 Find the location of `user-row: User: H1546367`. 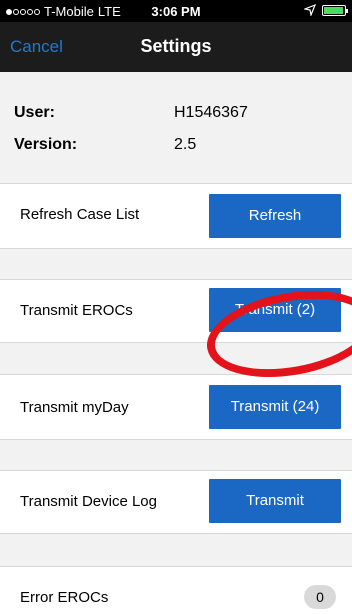

user-row: User: H1546367 is located at coordinates (183, 116).